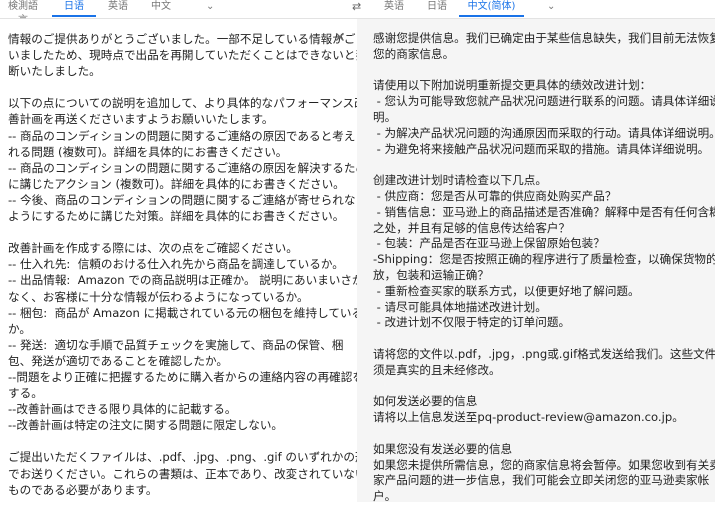  Describe the element at coordinates (186, 312) in the screenshot. I see `source-text-line: -- 梱包: 商品が Amazon に掲載されている元の梱包を維持している` at that location.